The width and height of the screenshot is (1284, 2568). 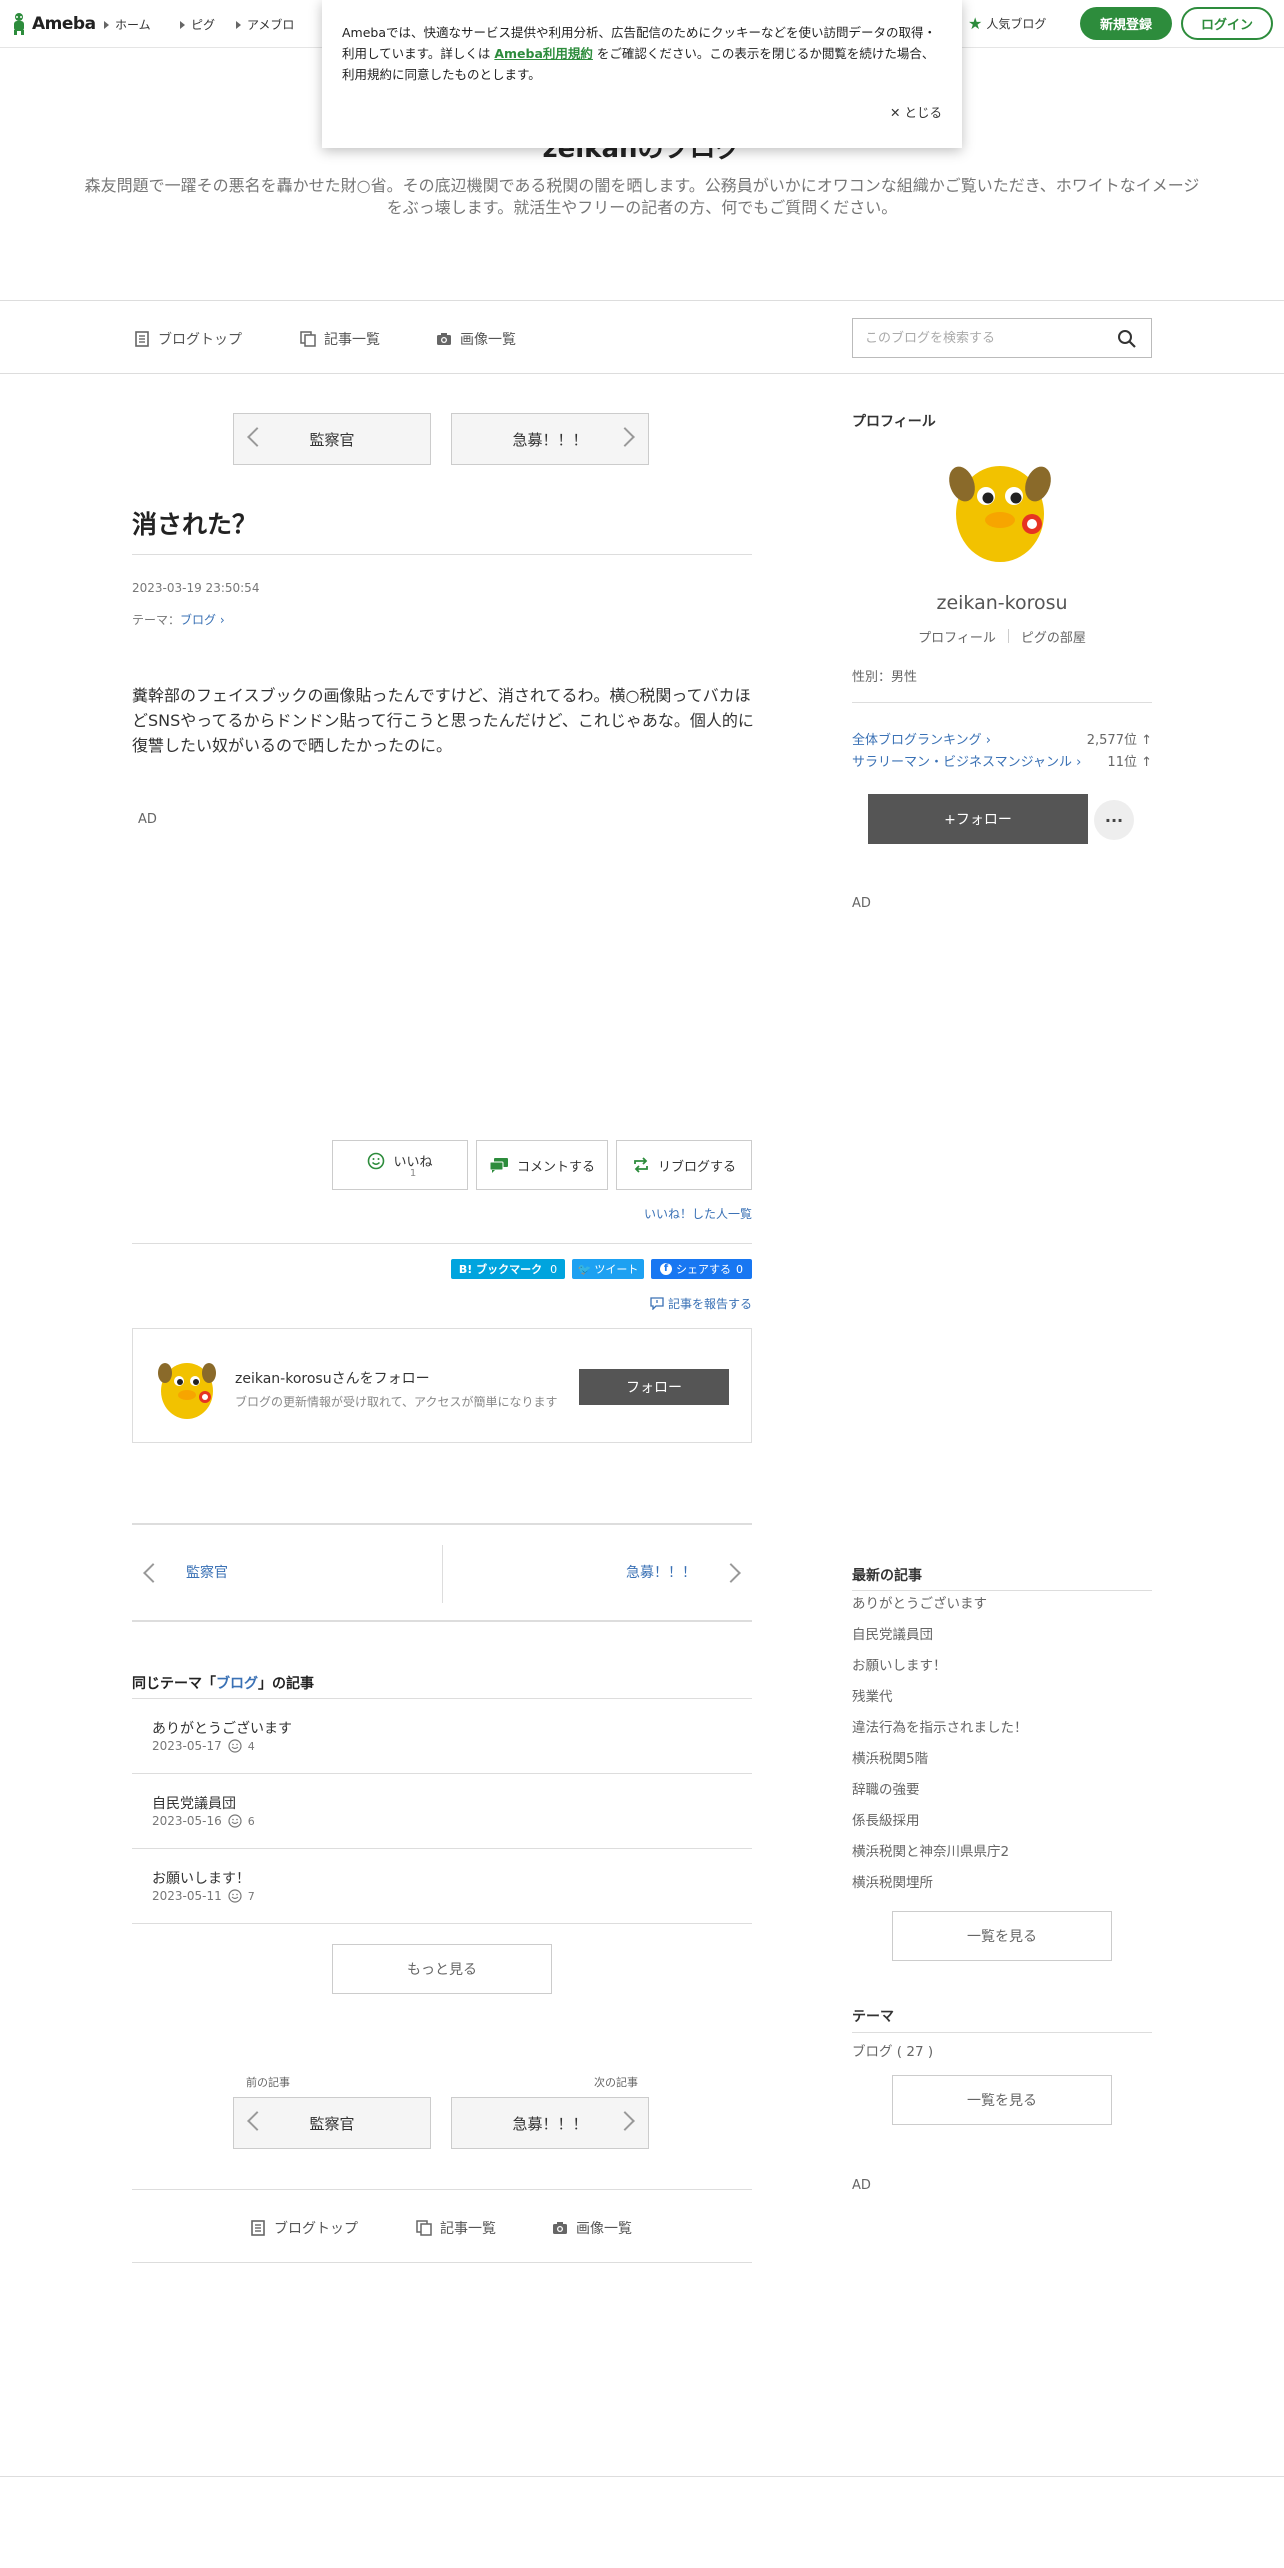 I want to click on login-button: ログイン, so click(x=1227, y=23).